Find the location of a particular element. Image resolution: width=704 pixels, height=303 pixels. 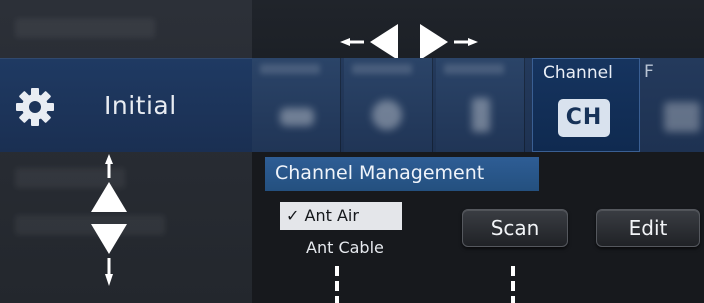

tab-channel: Channel CH is located at coordinates (586, 105).